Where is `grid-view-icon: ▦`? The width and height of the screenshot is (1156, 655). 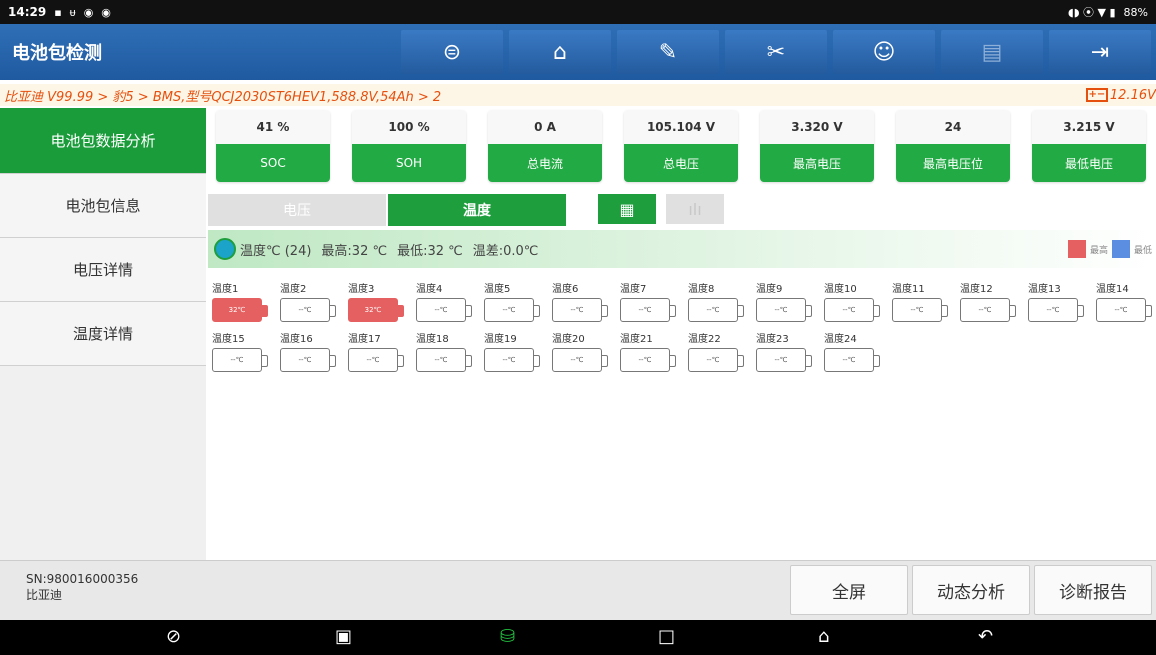 grid-view-icon: ▦ is located at coordinates (627, 209).